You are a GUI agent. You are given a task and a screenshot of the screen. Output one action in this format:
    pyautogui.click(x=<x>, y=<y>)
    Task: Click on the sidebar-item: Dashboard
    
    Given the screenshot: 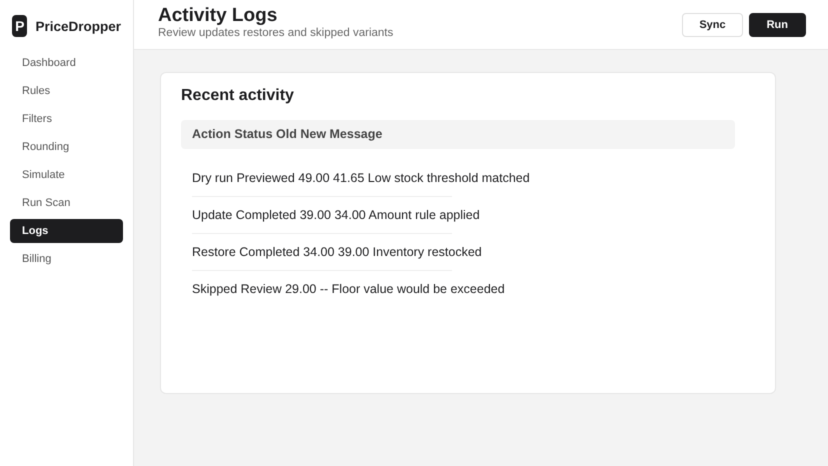 What is the action you would take?
    pyautogui.click(x=66, y=63)
    